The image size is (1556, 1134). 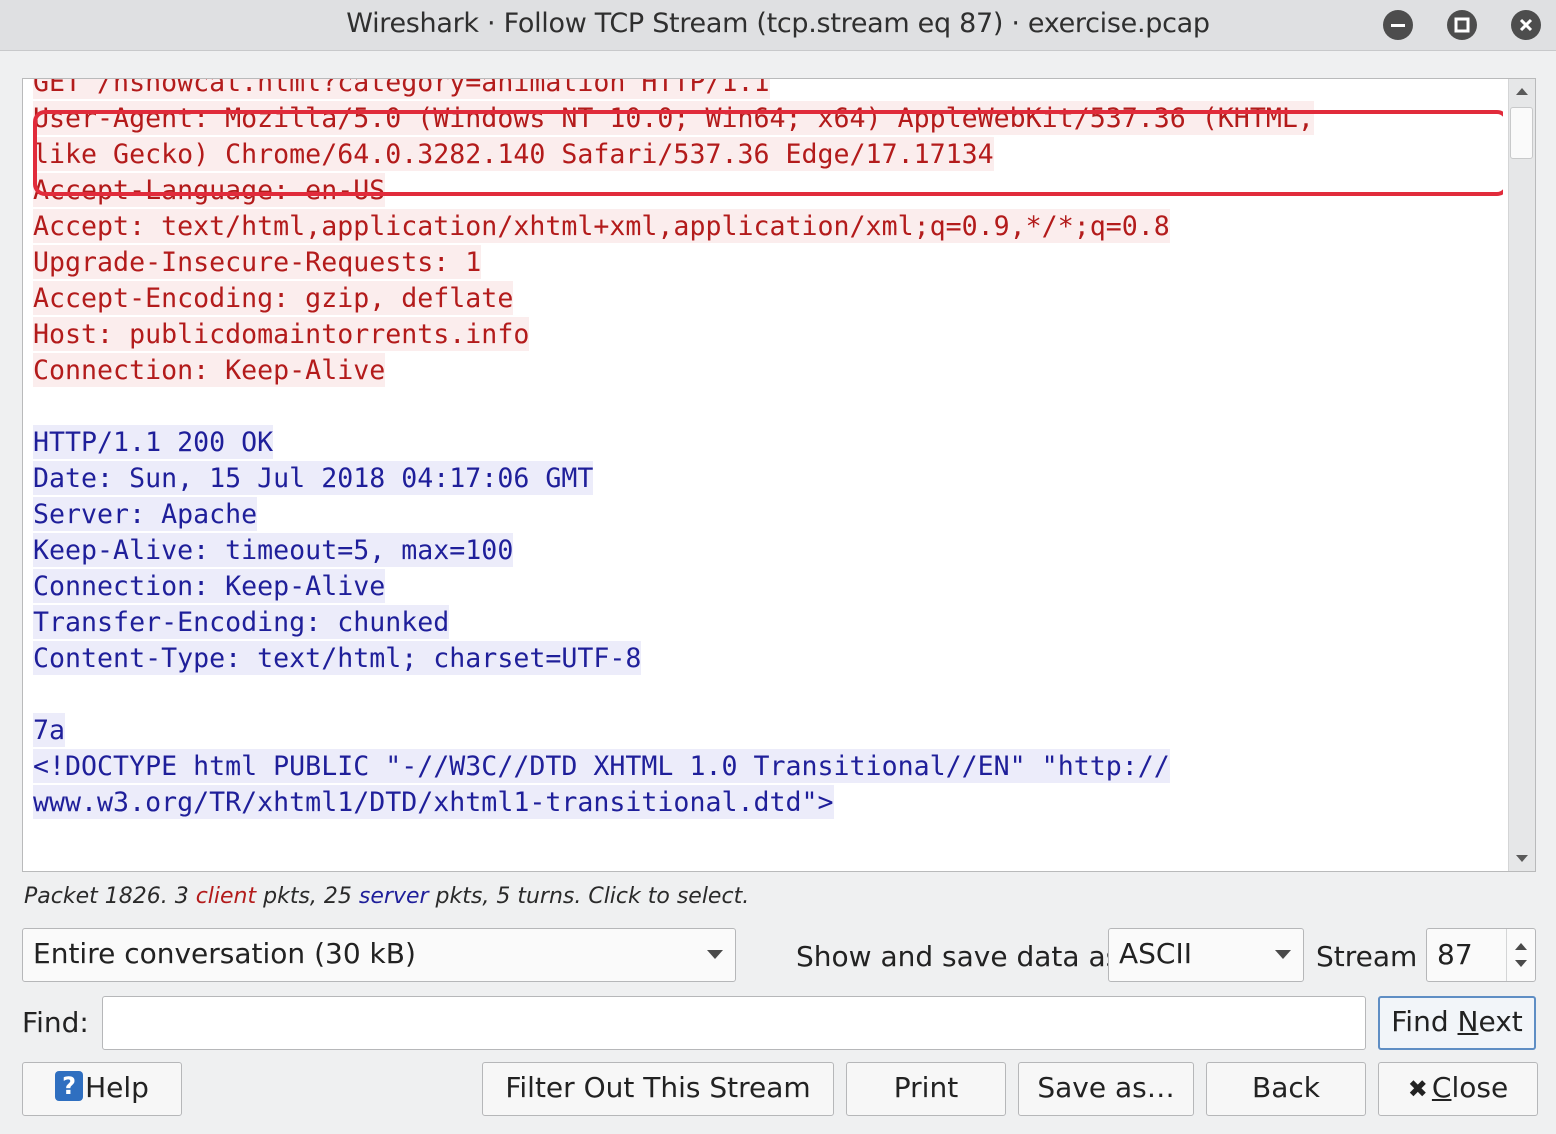 I want to click on server-line-text: Content-Type: text/html; charset=UTF-8, so click(x=337, y=658).